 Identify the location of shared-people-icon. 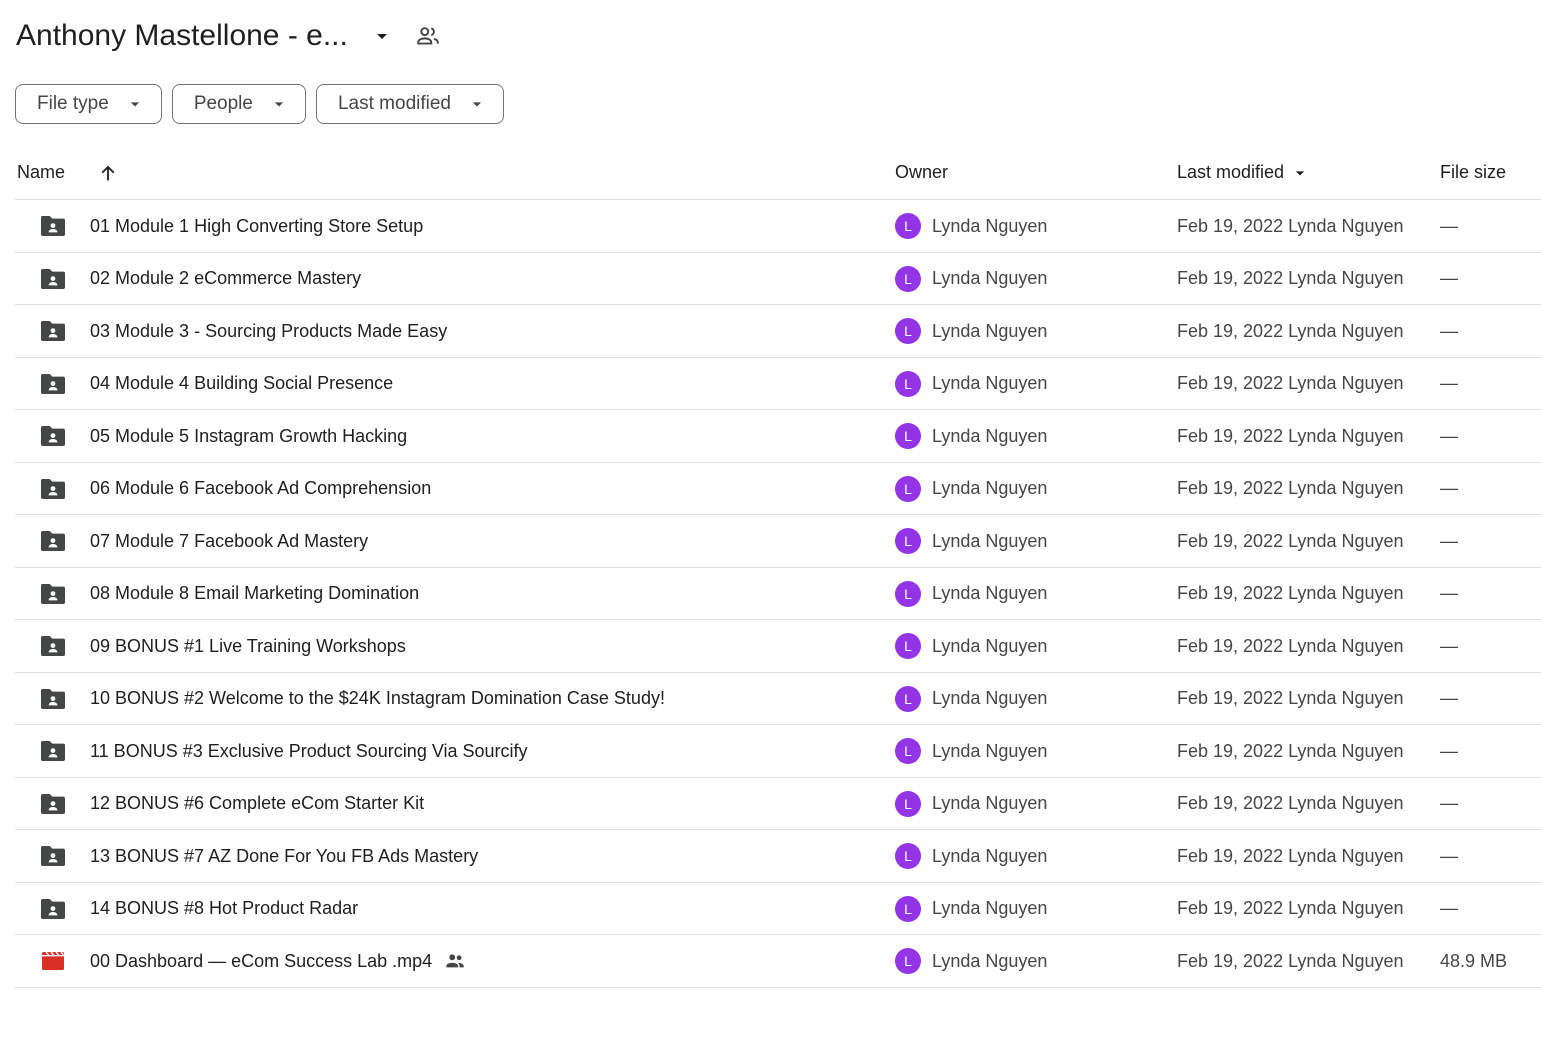
(455, 961).